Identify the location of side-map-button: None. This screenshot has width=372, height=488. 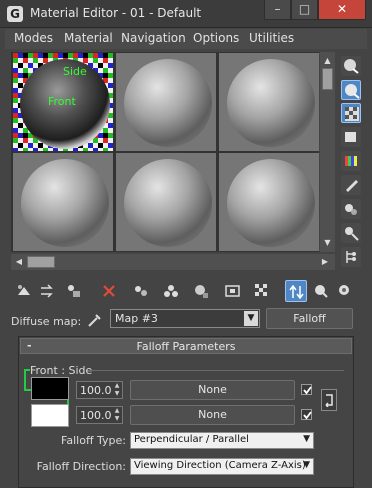
(212, 415).